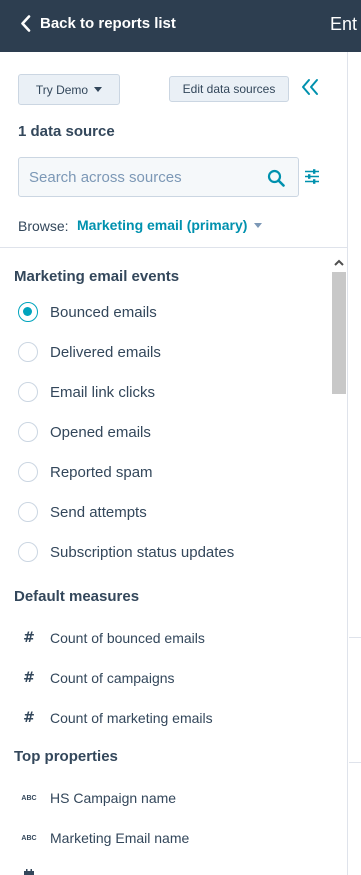 Image resolution: width=361 pixels, height=875 pixels. I want to click on property-label: HS Campaign name, so click(113, 798).